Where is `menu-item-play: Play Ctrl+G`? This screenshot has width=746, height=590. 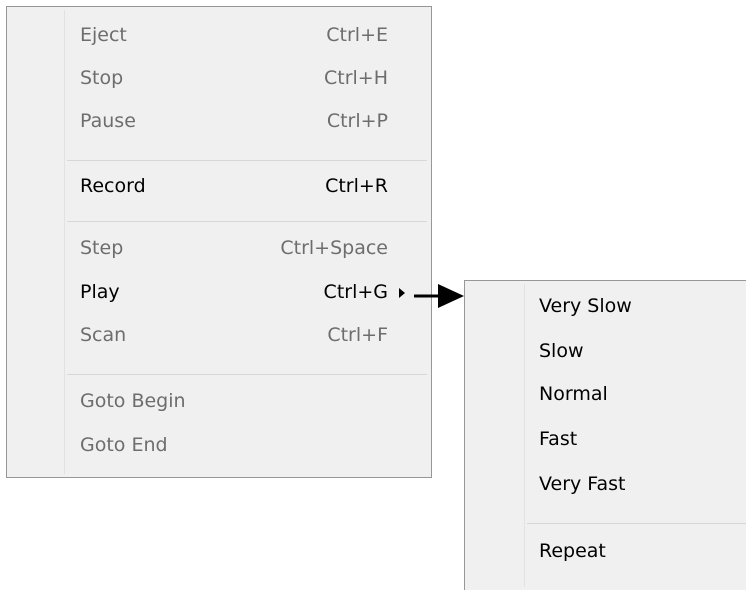
menu-item-play: Play Ctrl+G is located at coordinates (219, 293).